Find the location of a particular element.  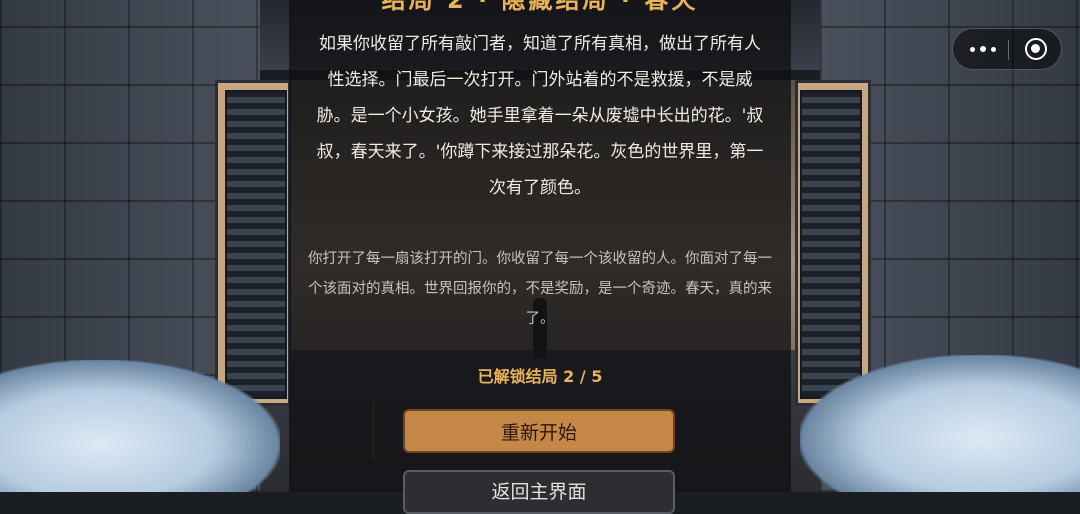

endings-unlocked-counter: 已解锁结局 2 / 5 is located at coordinates (540, 376).